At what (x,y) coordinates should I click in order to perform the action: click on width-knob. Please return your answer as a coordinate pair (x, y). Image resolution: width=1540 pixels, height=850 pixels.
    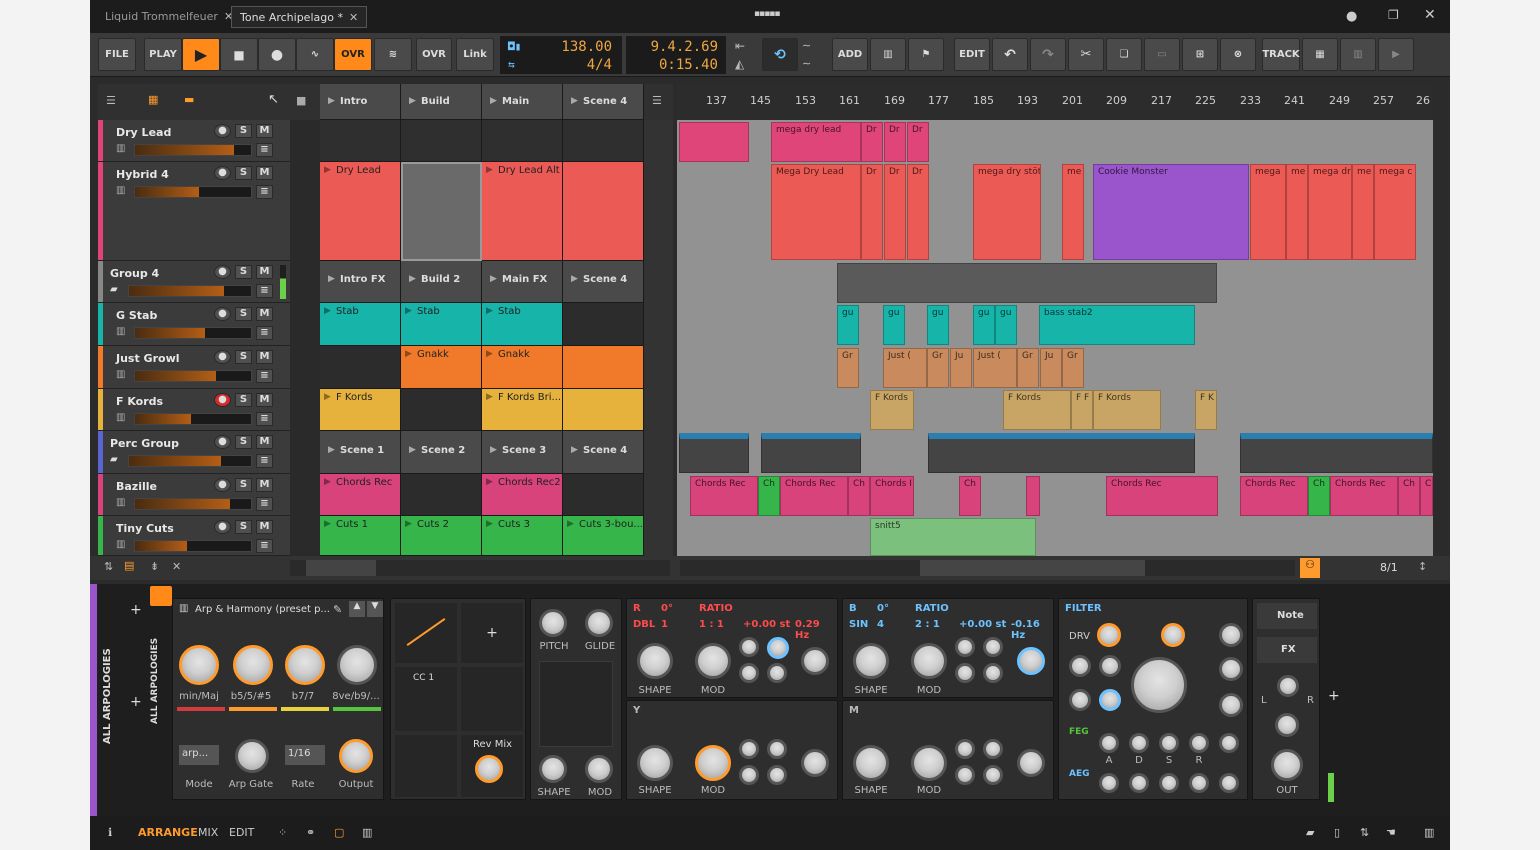
    Looking at the image, I should click on (1287, 725).